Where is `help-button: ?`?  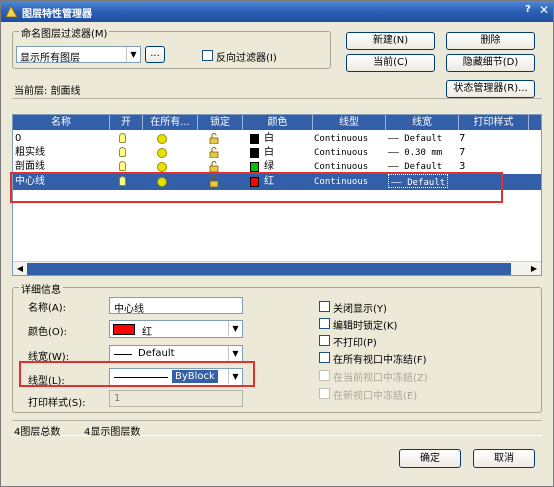 help-button: ? is located at coordinates (528, 9).